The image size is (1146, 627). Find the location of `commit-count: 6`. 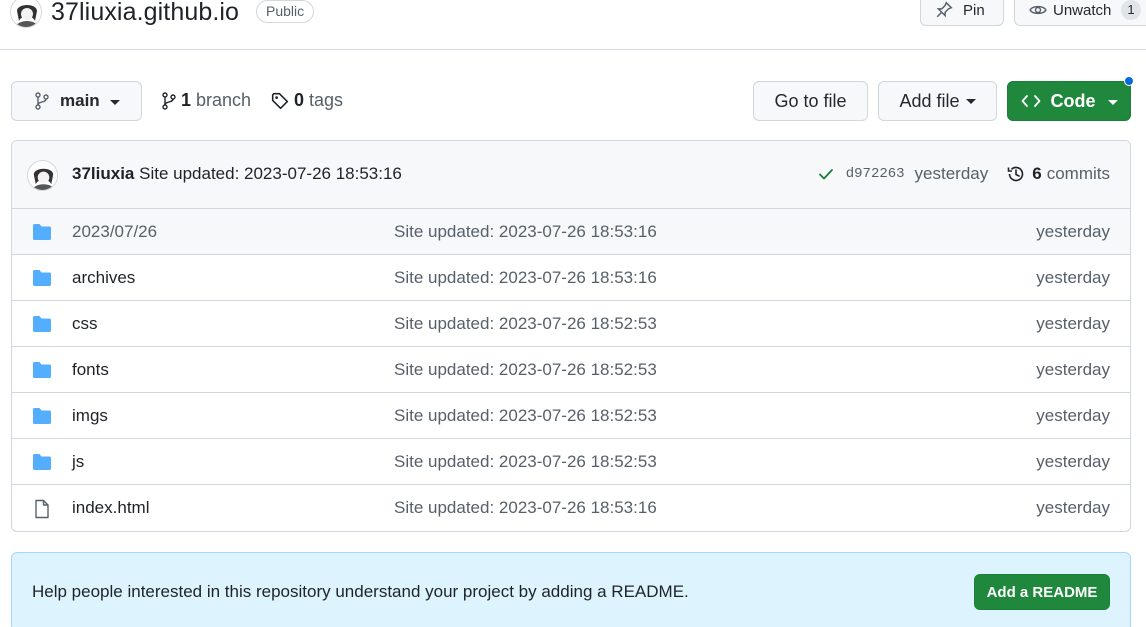

commit-count: 6 is located at coordinates (1037, 173).